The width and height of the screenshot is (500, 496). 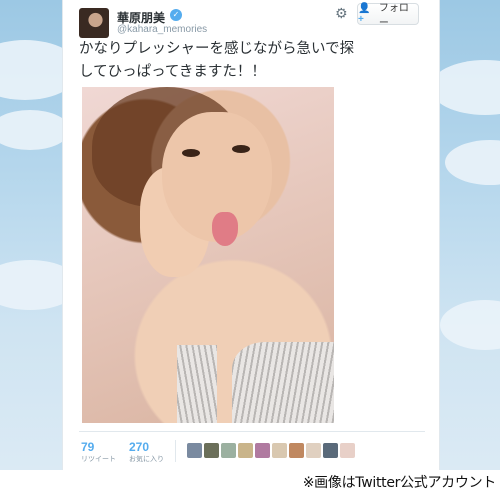 I want to click on image-caption: ※画像はTwitter公式アカウント, so click(x=399, y=483).